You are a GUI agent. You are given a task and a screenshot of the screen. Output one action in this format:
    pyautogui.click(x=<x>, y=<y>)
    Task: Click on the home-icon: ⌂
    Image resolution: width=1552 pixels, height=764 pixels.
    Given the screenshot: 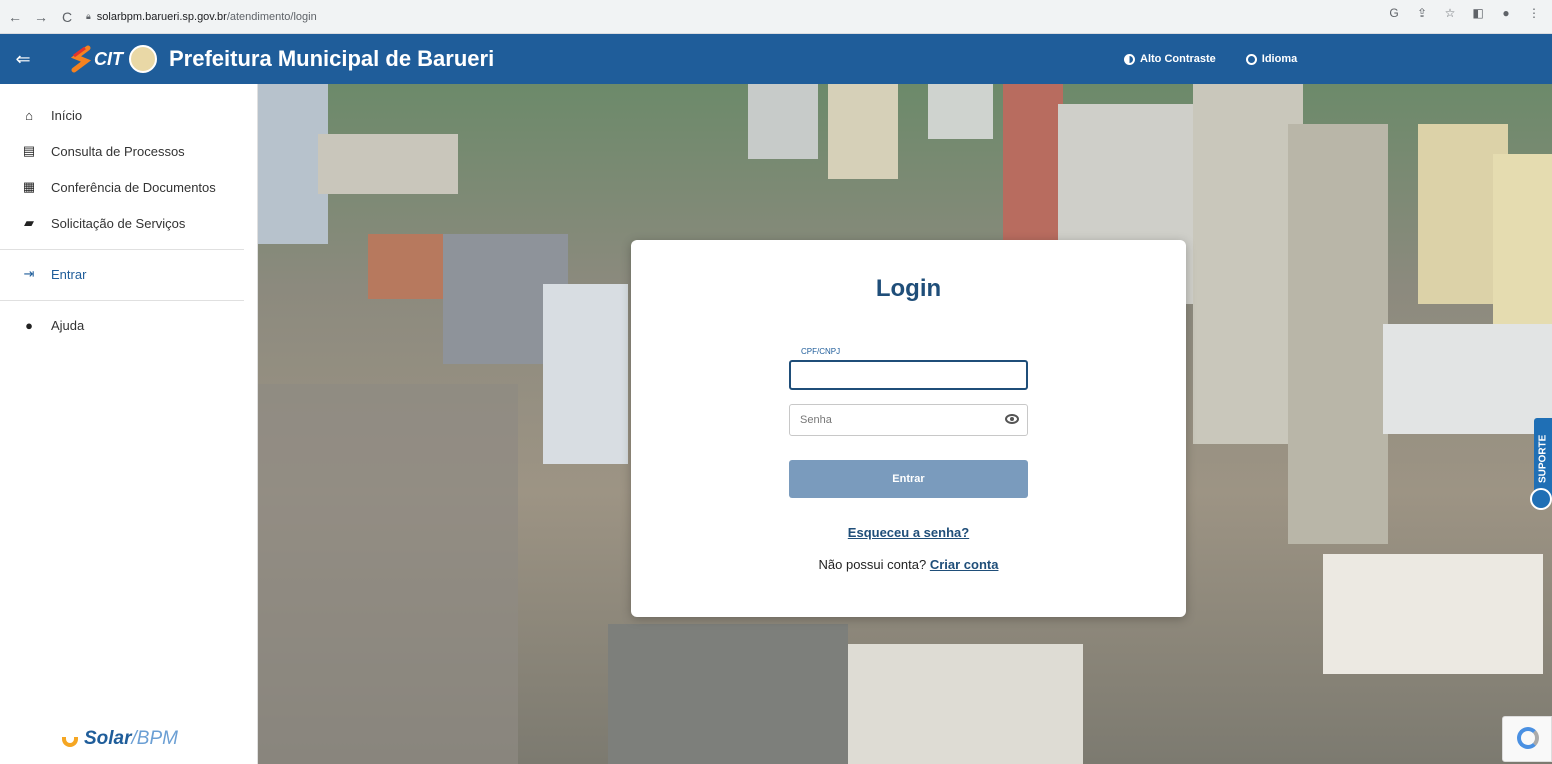 What is the action you would take?
    pyautogui.click(x=29, y=115)
    